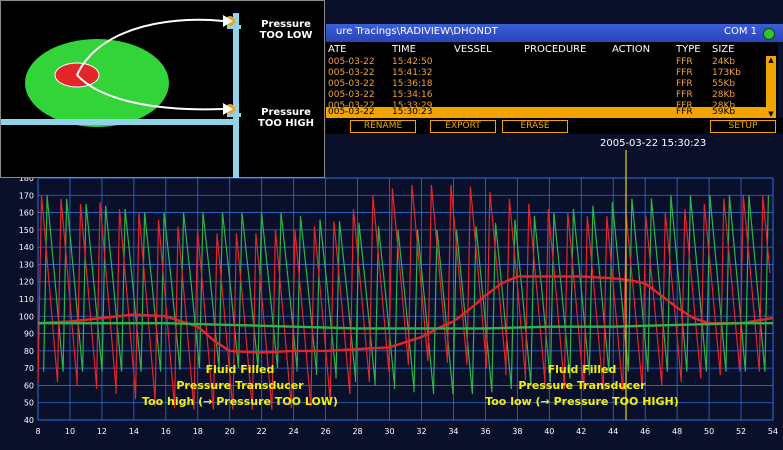  What do you see at coordinates (546, 84) in the screenshot?
I see `table-row: 005-03-22 15:36:18 FFR 55Kb` at bounding box center [546, 84].